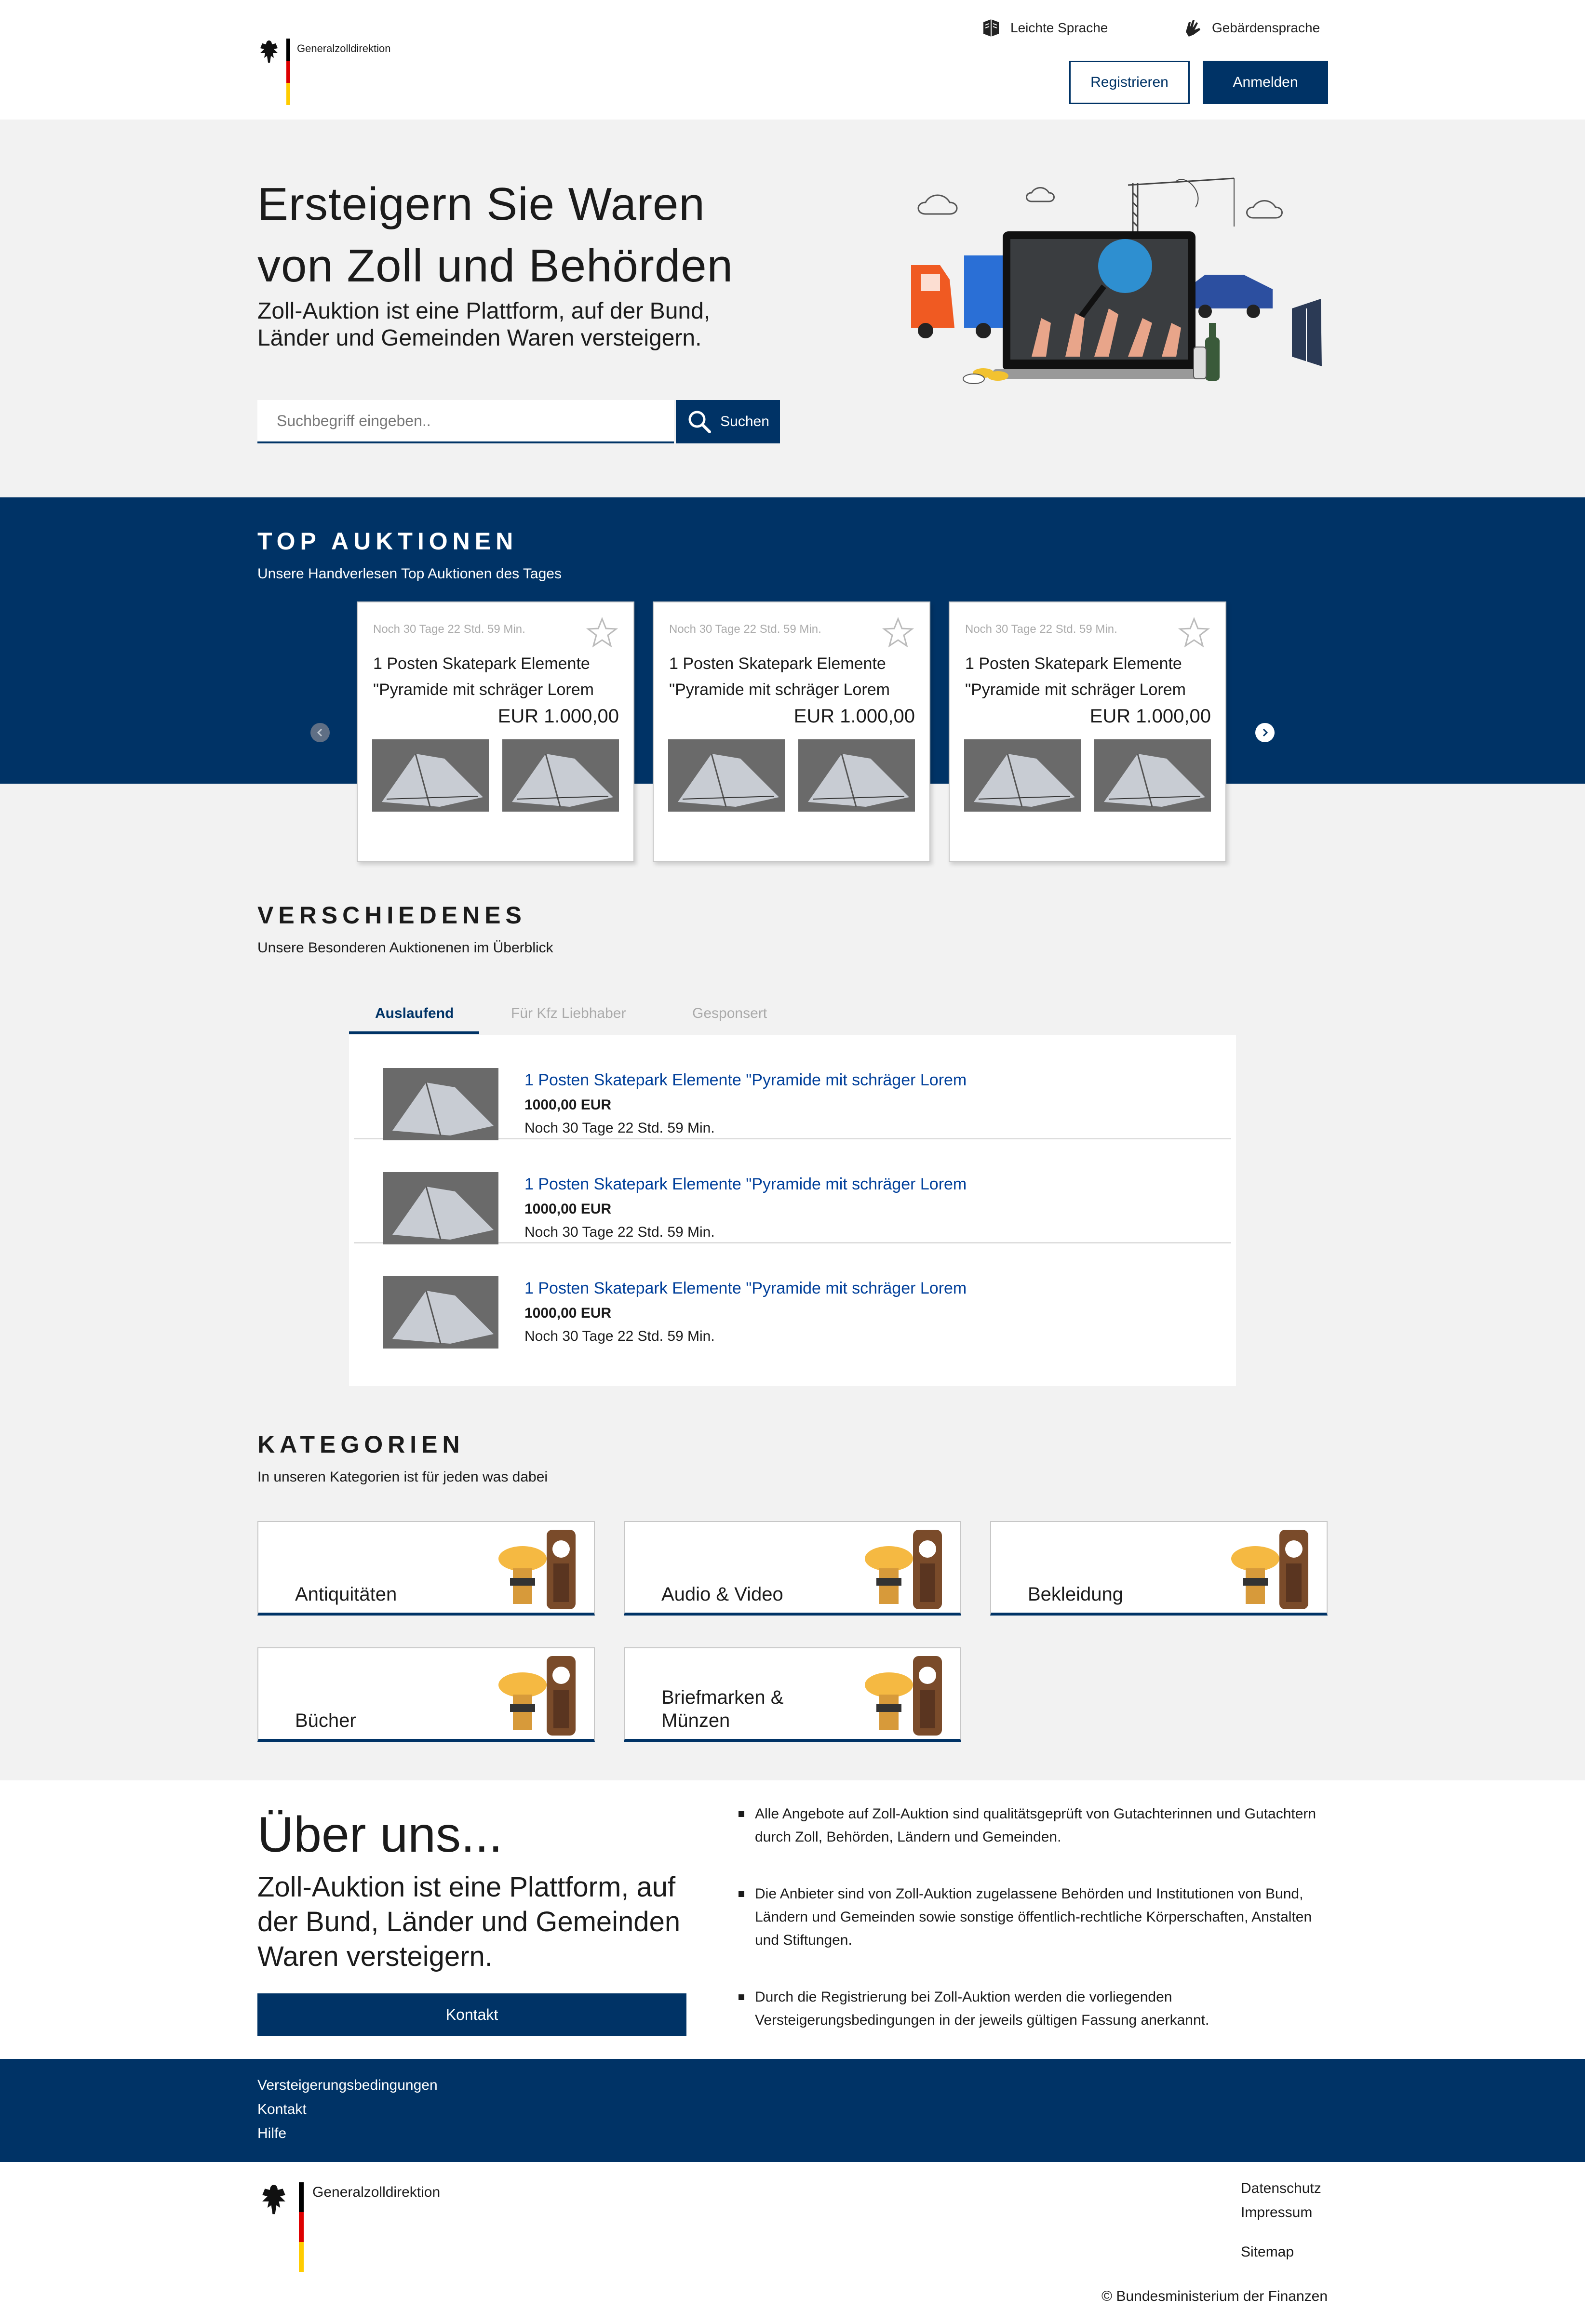  I want to click on logo-text: Generalzolldirektion, so click(344, 48).